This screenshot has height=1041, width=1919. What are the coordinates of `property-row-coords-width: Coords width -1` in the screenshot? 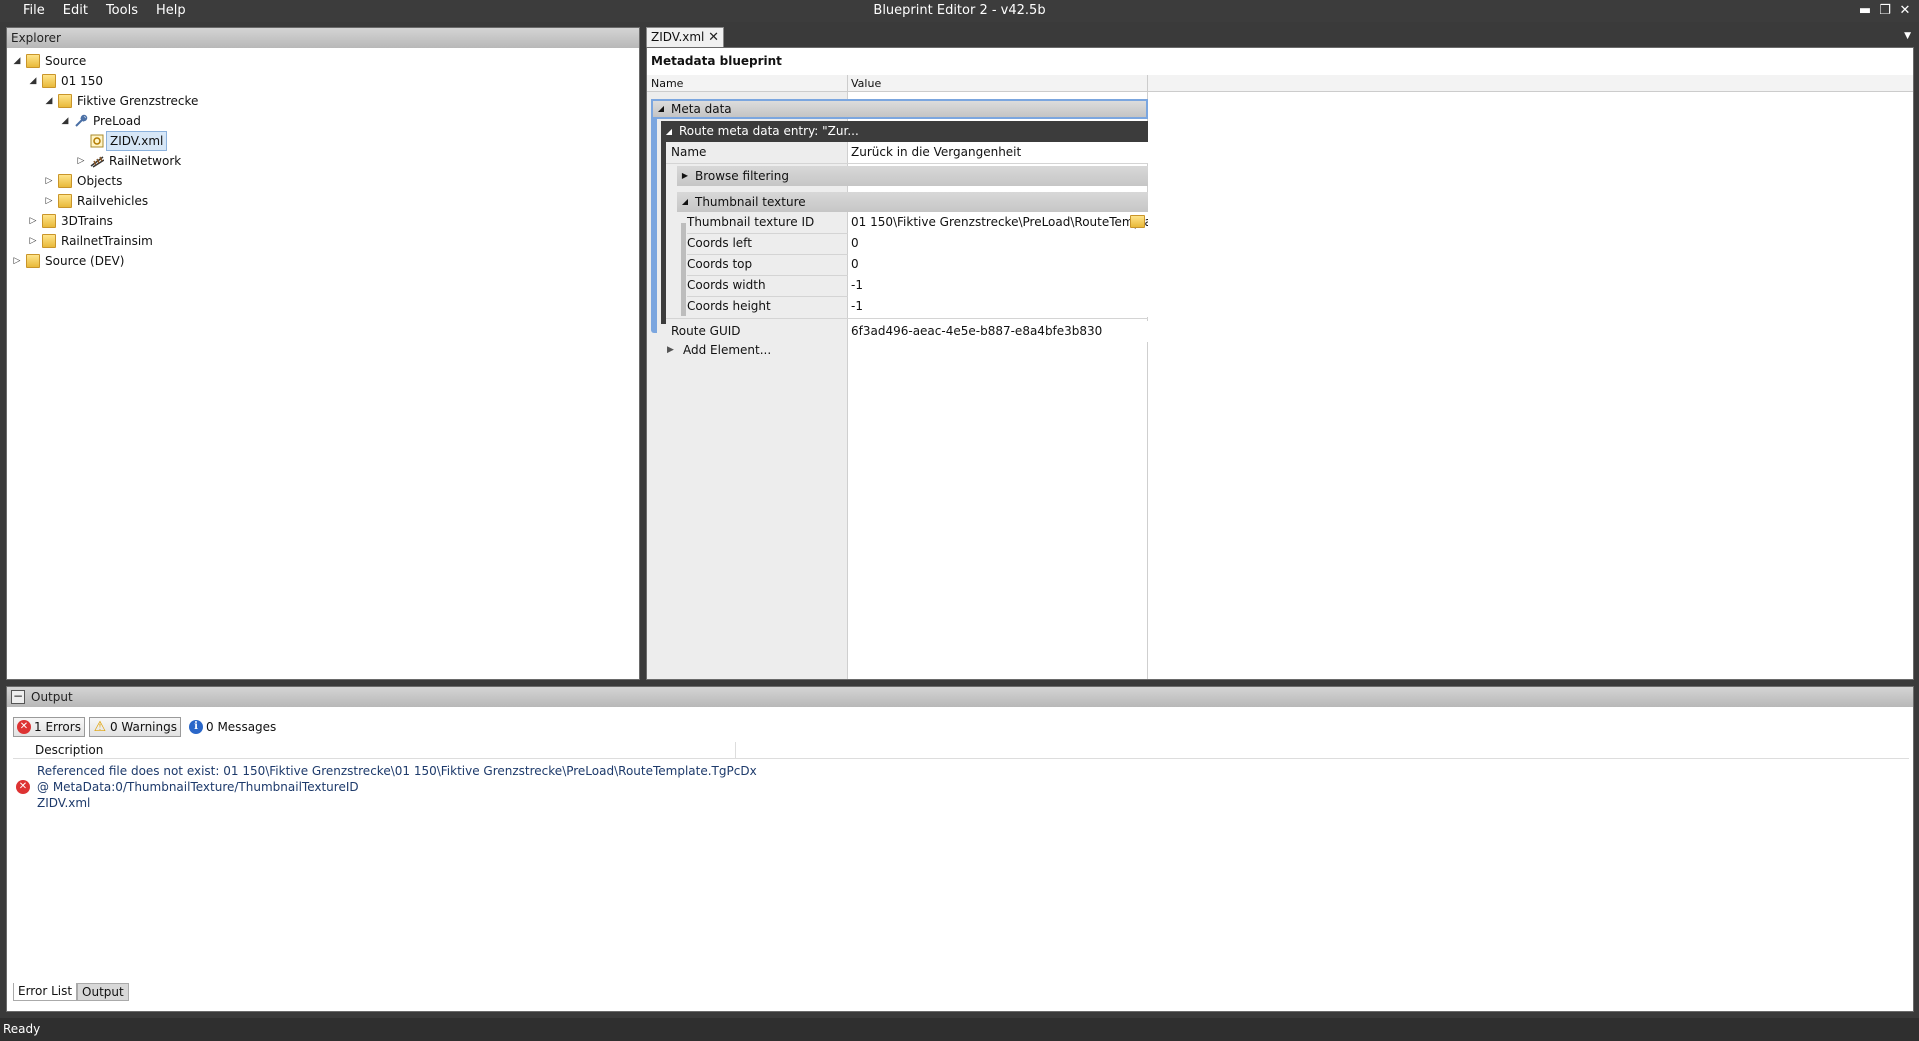 It's located at (917, 285).